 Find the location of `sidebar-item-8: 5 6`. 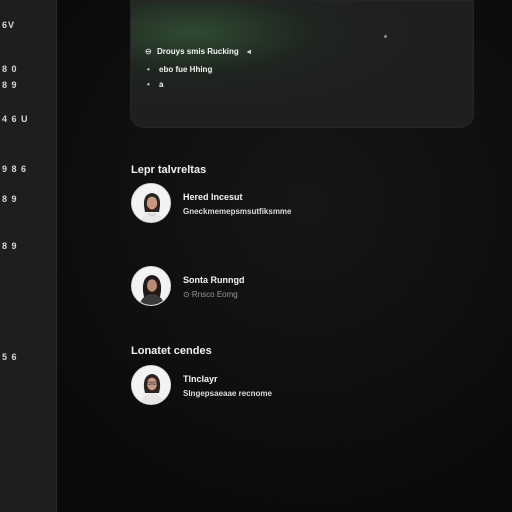

sidebar-item-8: 5 6 is located at coordinates (10, 357).